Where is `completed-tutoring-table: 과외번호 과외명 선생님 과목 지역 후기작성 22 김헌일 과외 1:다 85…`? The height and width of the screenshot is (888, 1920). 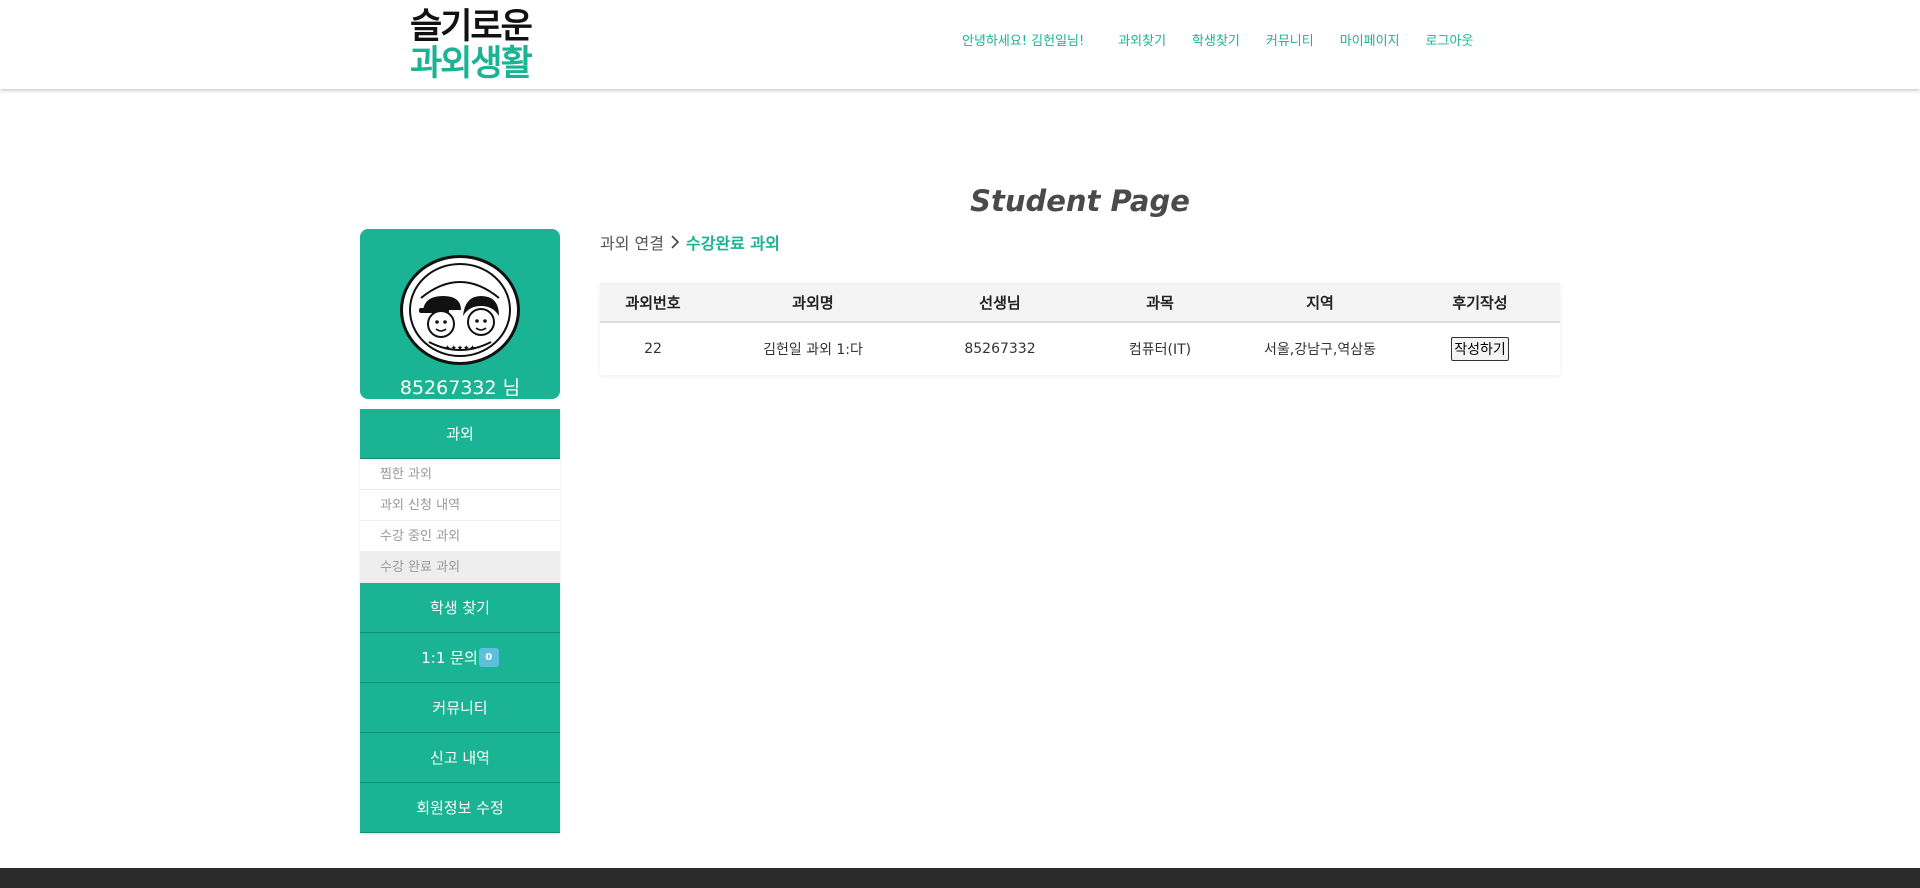 completed-tutoring-table: 과외번호 과외명 선생님 과목 지역 후기작성 22 김헌일 과외 1:다 85… is located at coordinates (1080, 329).